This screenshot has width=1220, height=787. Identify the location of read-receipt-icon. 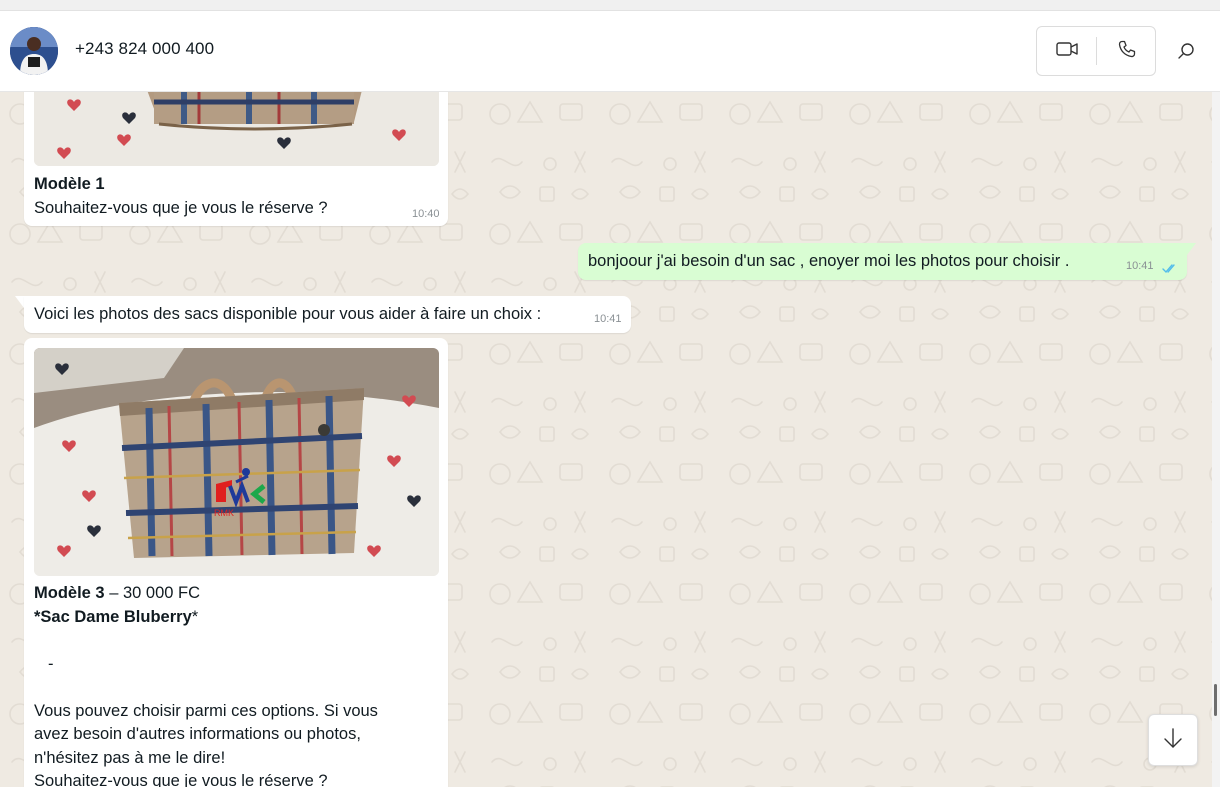
(1170, 270).